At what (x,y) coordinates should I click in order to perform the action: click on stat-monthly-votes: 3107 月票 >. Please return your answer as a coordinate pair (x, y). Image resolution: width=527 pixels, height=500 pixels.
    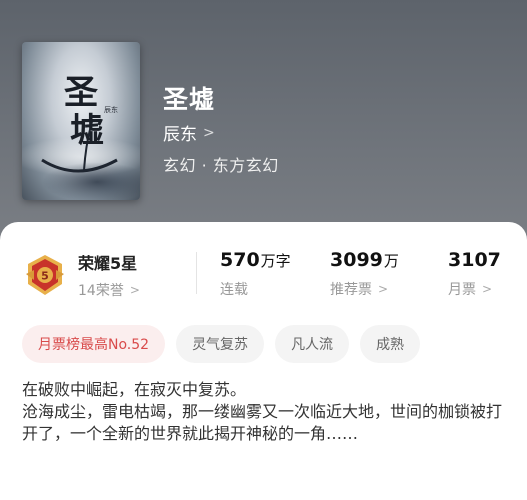
    Looking at the image, I should click on (475, 274).